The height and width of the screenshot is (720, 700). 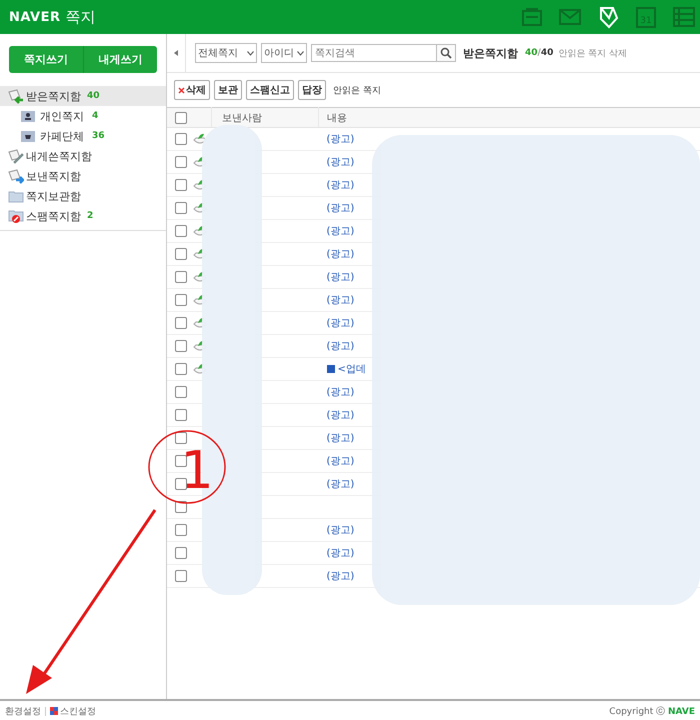 I want to click on folder-item: 스팸쪽지함 2, so click(x=83, y=216).